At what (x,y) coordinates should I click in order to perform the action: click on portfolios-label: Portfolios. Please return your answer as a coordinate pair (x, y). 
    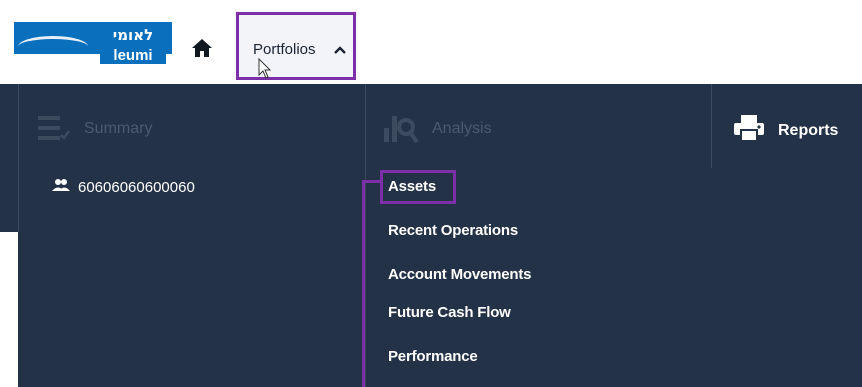
    Looking at the image, I should click on (284, 49).